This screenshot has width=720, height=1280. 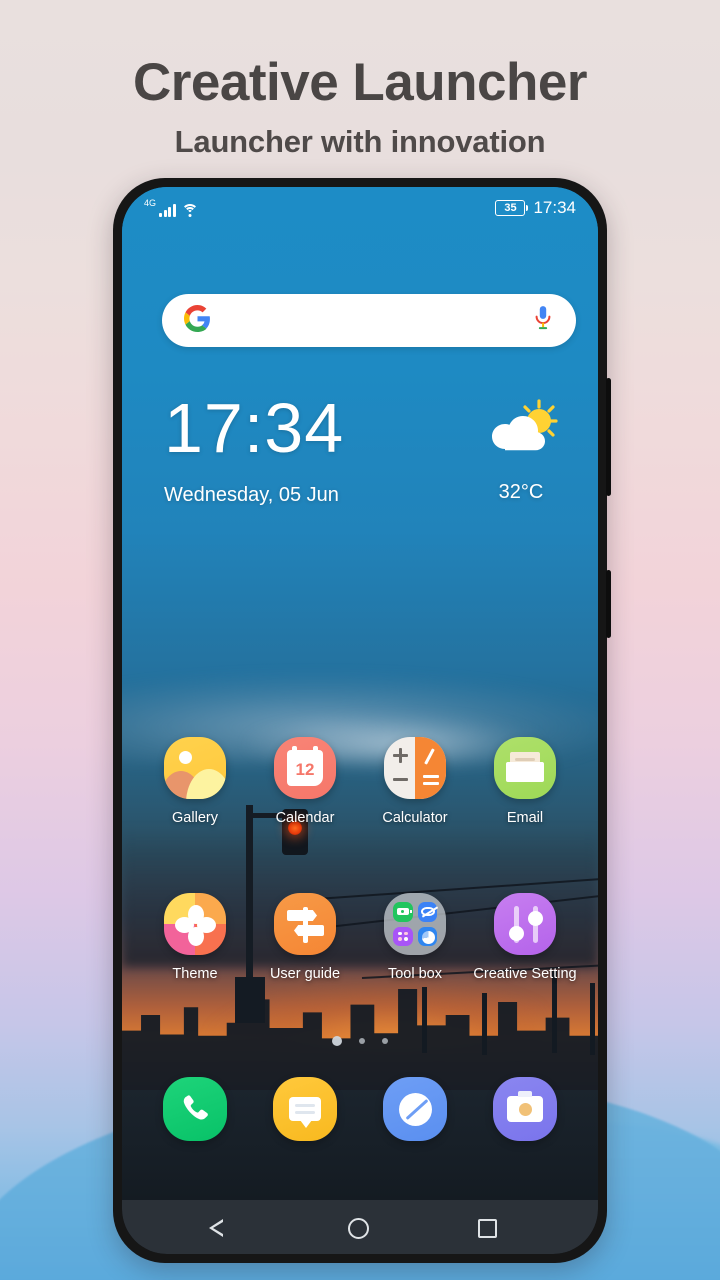 What do you see at coordinates (427, 936) in the screenshot?
I see `data-usage-icon` at bounding box center [427, 936].